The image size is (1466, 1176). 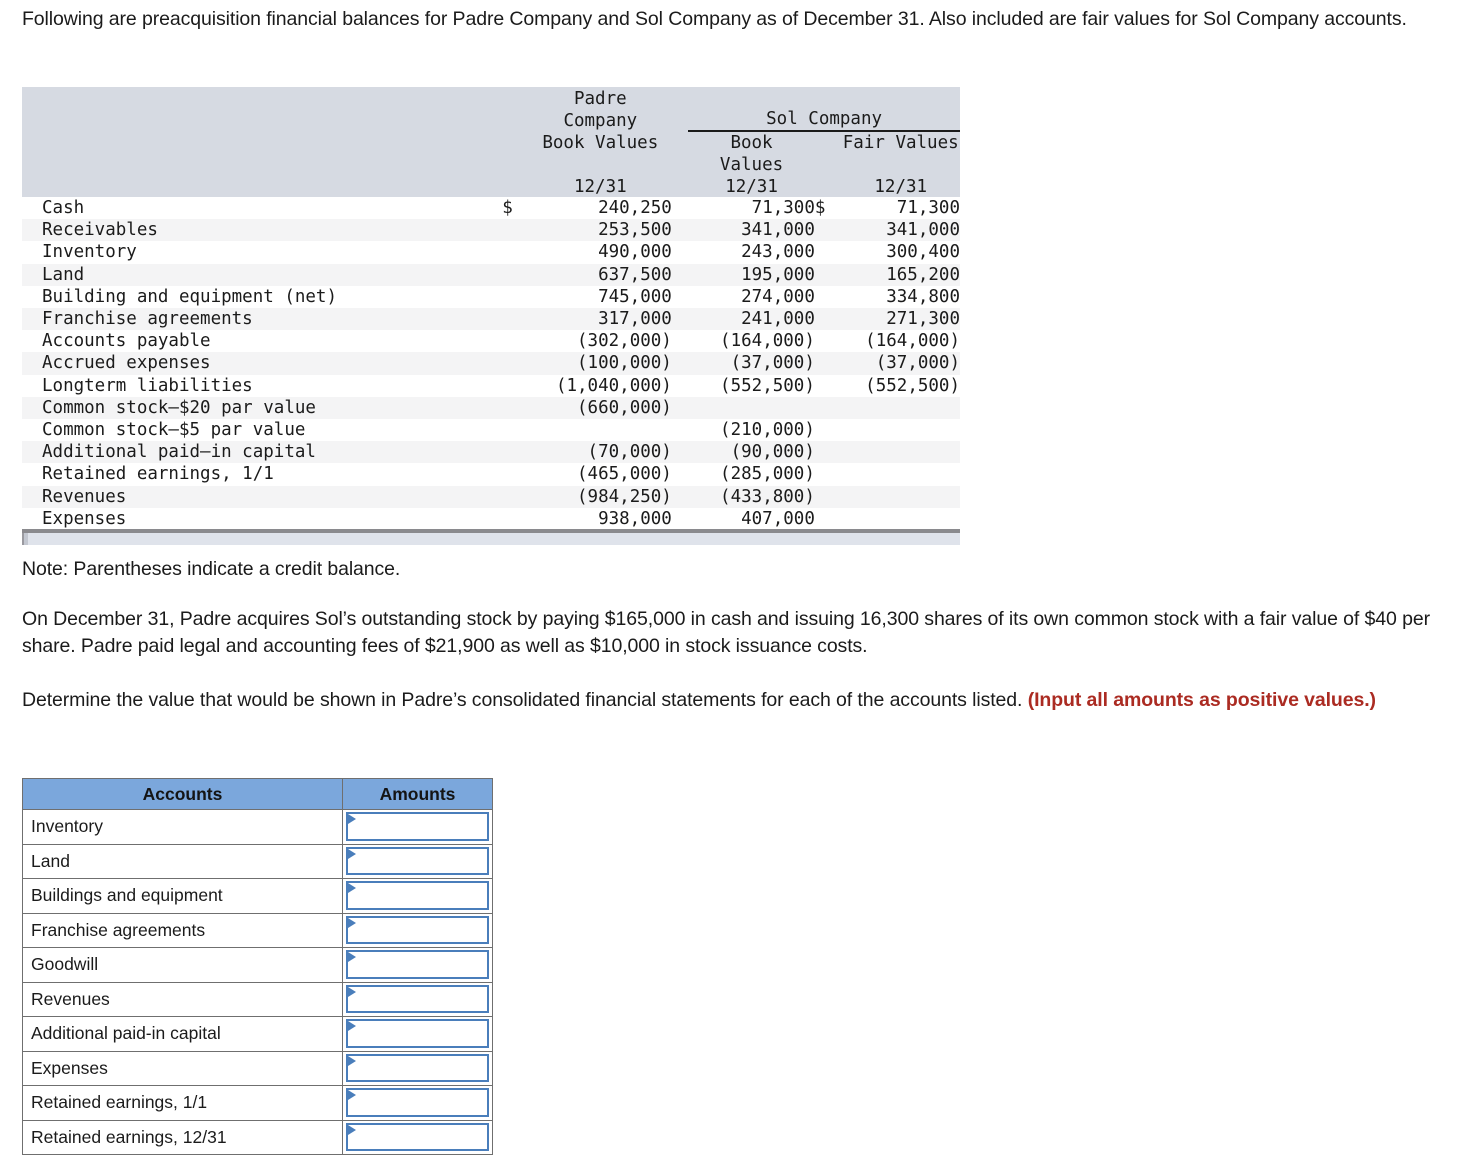 What do you see at coordinates (491, 142) in the screenshot?
I see `header-row-value-type: Book Values Book Fair Values` at bounding box center [491, 142].